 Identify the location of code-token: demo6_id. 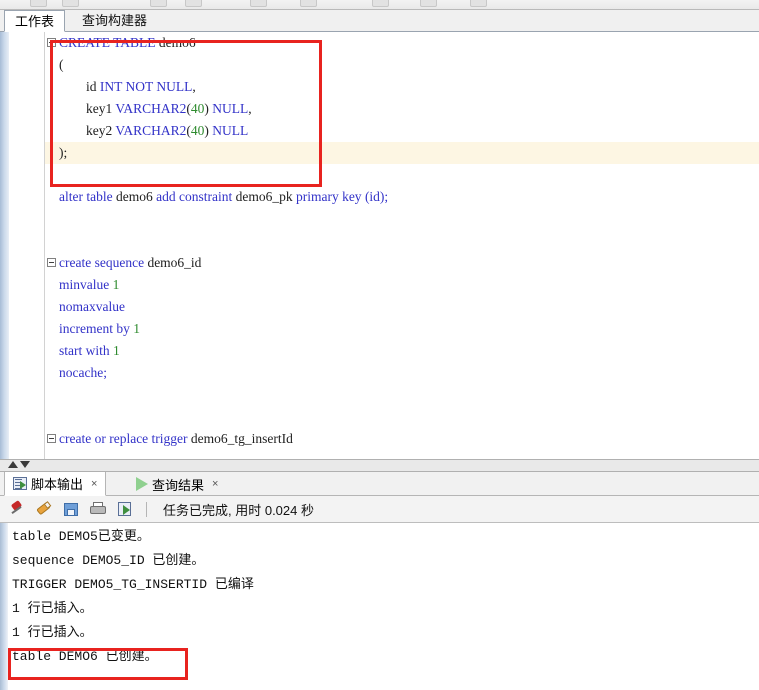
(174, 262).